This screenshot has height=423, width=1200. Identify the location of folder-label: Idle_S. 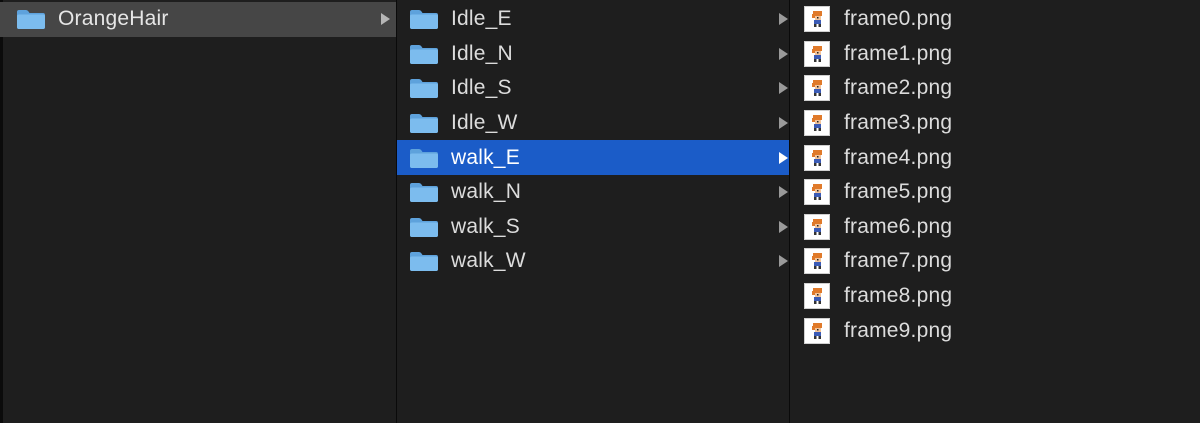
(481, 88).